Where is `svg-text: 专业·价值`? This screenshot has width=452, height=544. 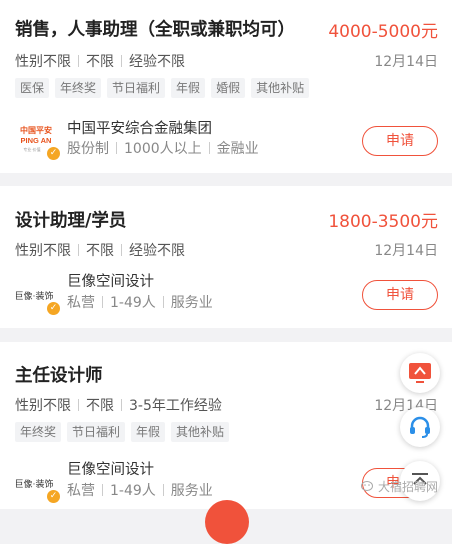
svg-text: 专业·价值 is located at coordinates (31, 149).